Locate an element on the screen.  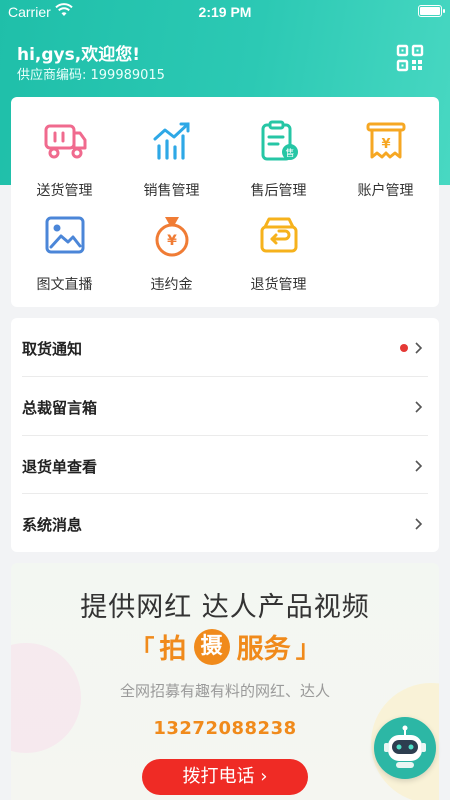
menu-label: 违约金 is located at coordinates (171, 285).